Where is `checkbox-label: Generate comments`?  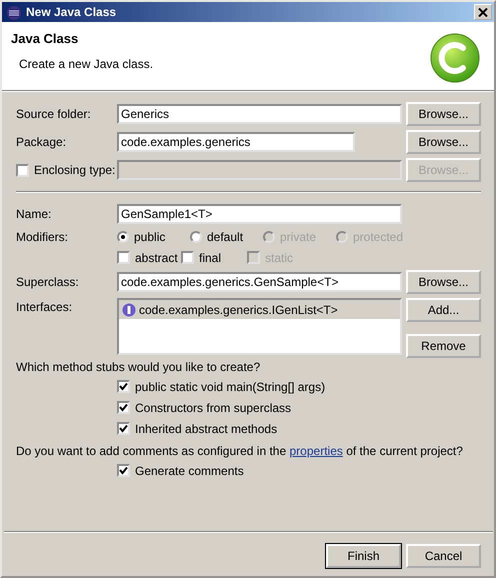 checkbox-label: Generate comments is located at coordinates (189, 471).